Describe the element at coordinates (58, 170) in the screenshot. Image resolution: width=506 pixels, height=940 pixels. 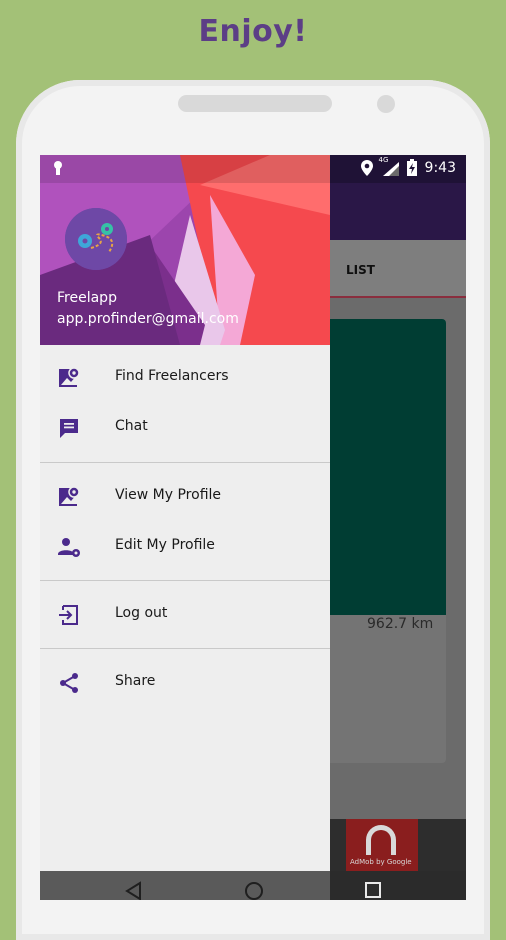
I see `keyhole-icon` at that location.